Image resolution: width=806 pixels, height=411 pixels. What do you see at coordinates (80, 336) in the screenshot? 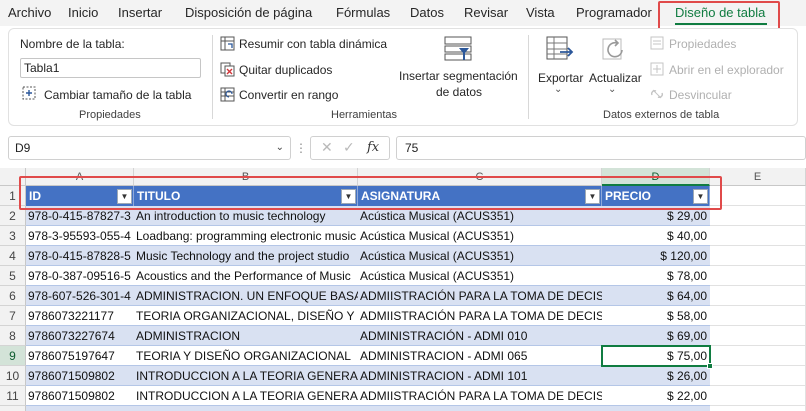
I see `id-cell: 9786073227674` at bounding box center [80, 336].